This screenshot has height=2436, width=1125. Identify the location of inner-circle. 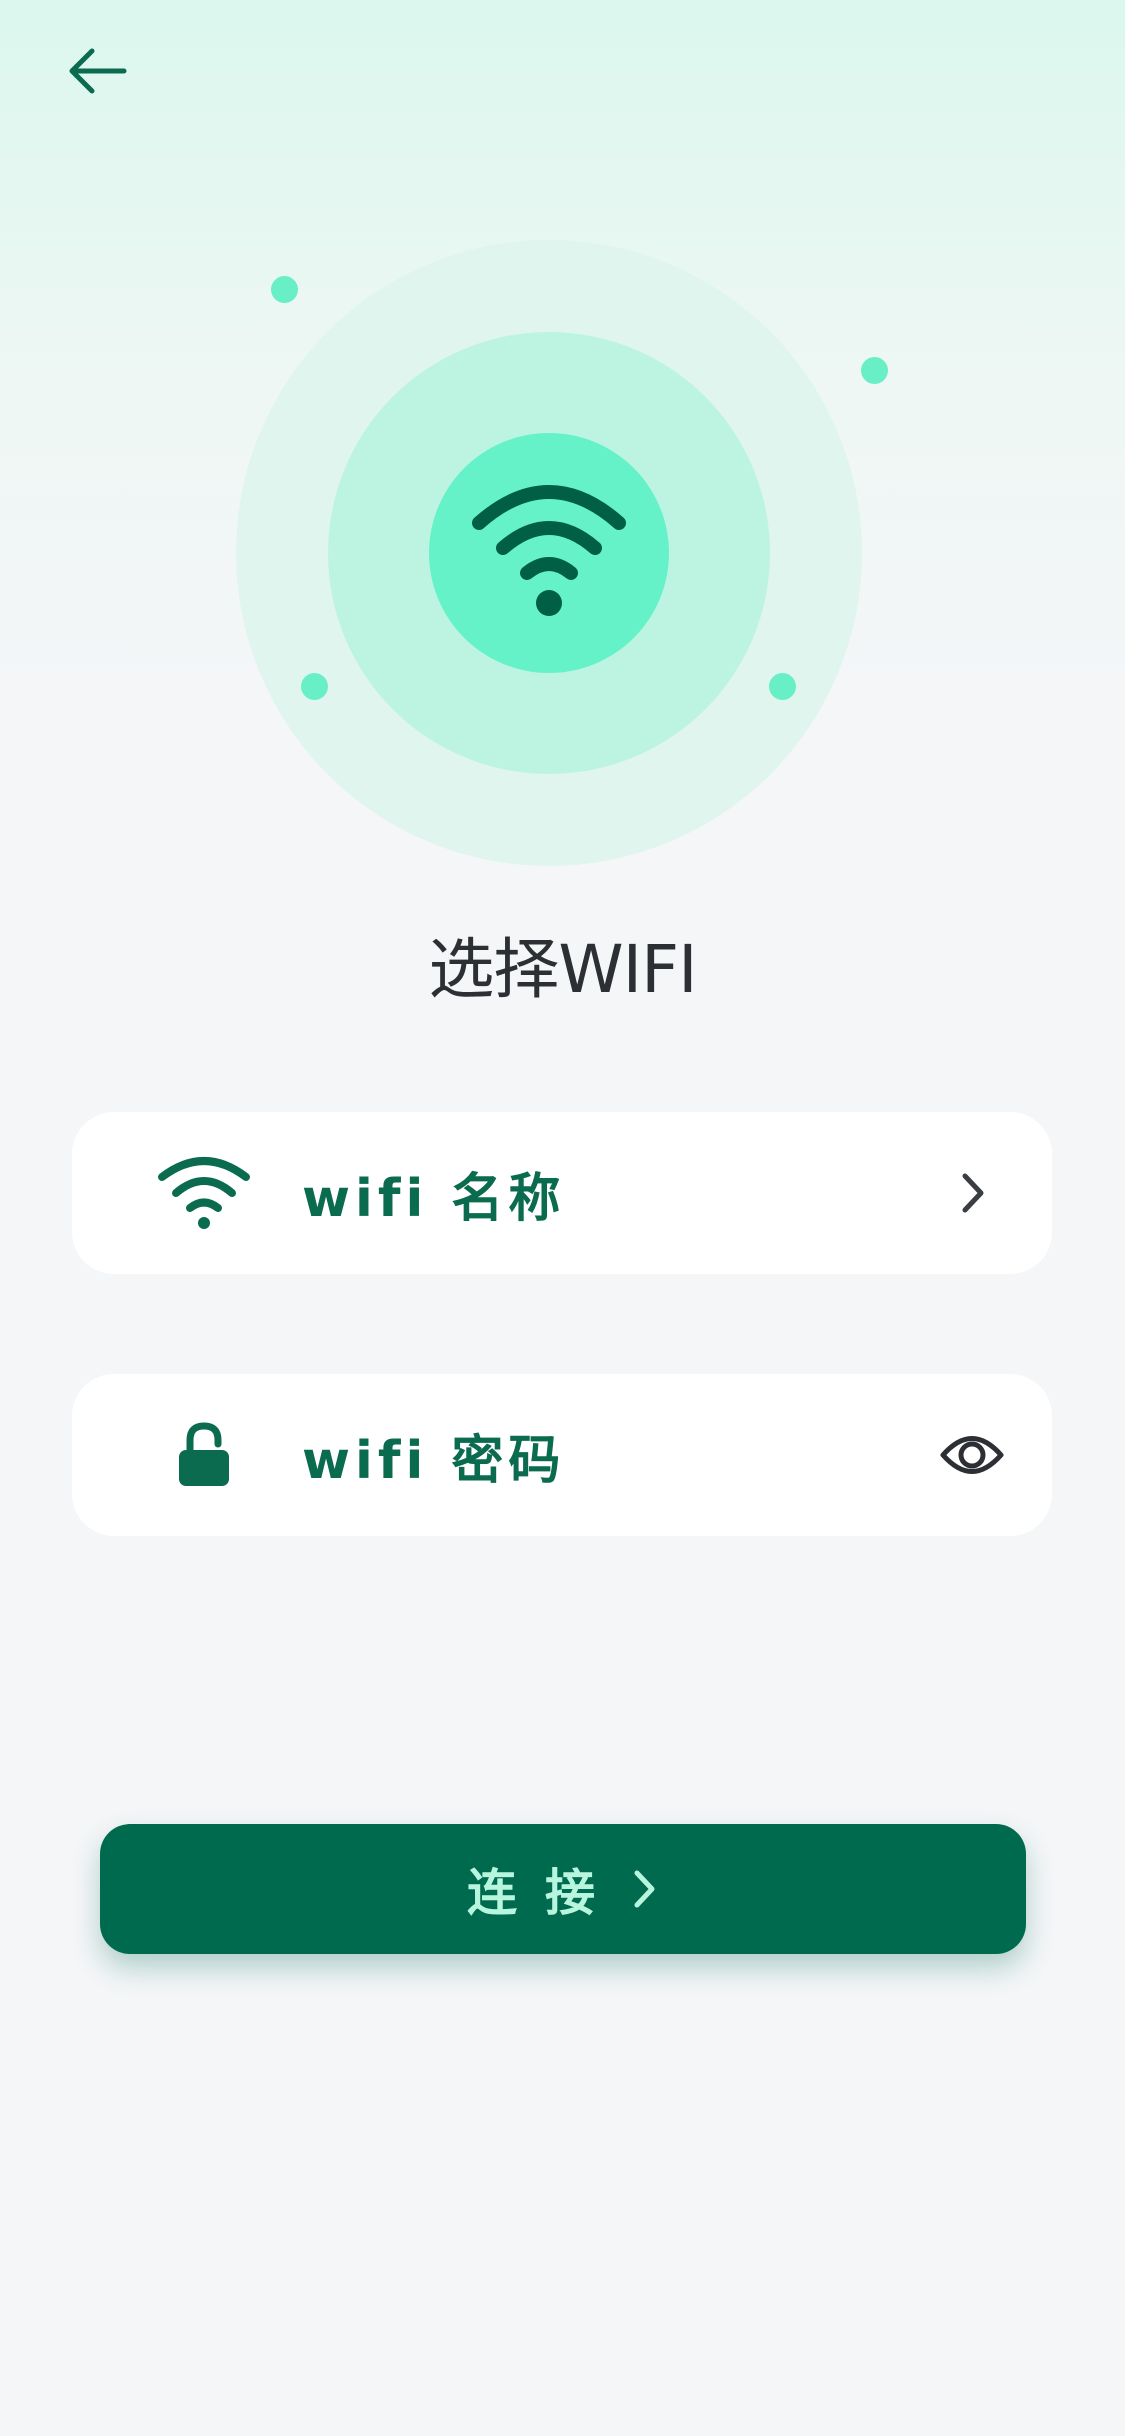
(549, 553).